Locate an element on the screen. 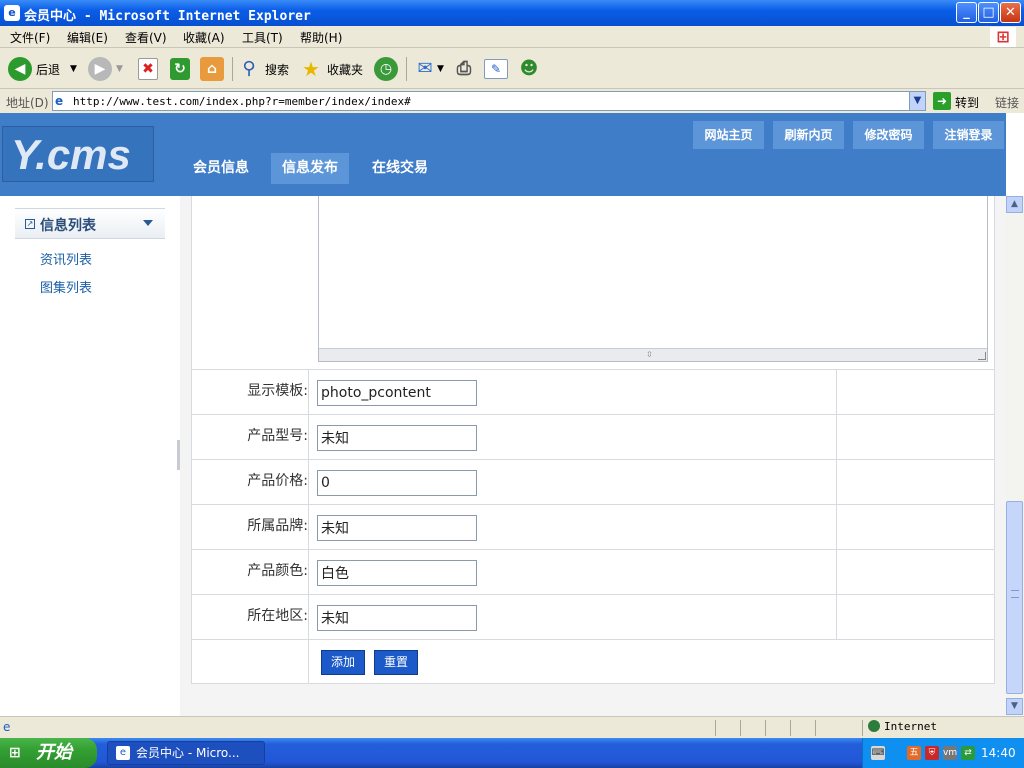  toolbar-divider is located at coordinates (406, 69).